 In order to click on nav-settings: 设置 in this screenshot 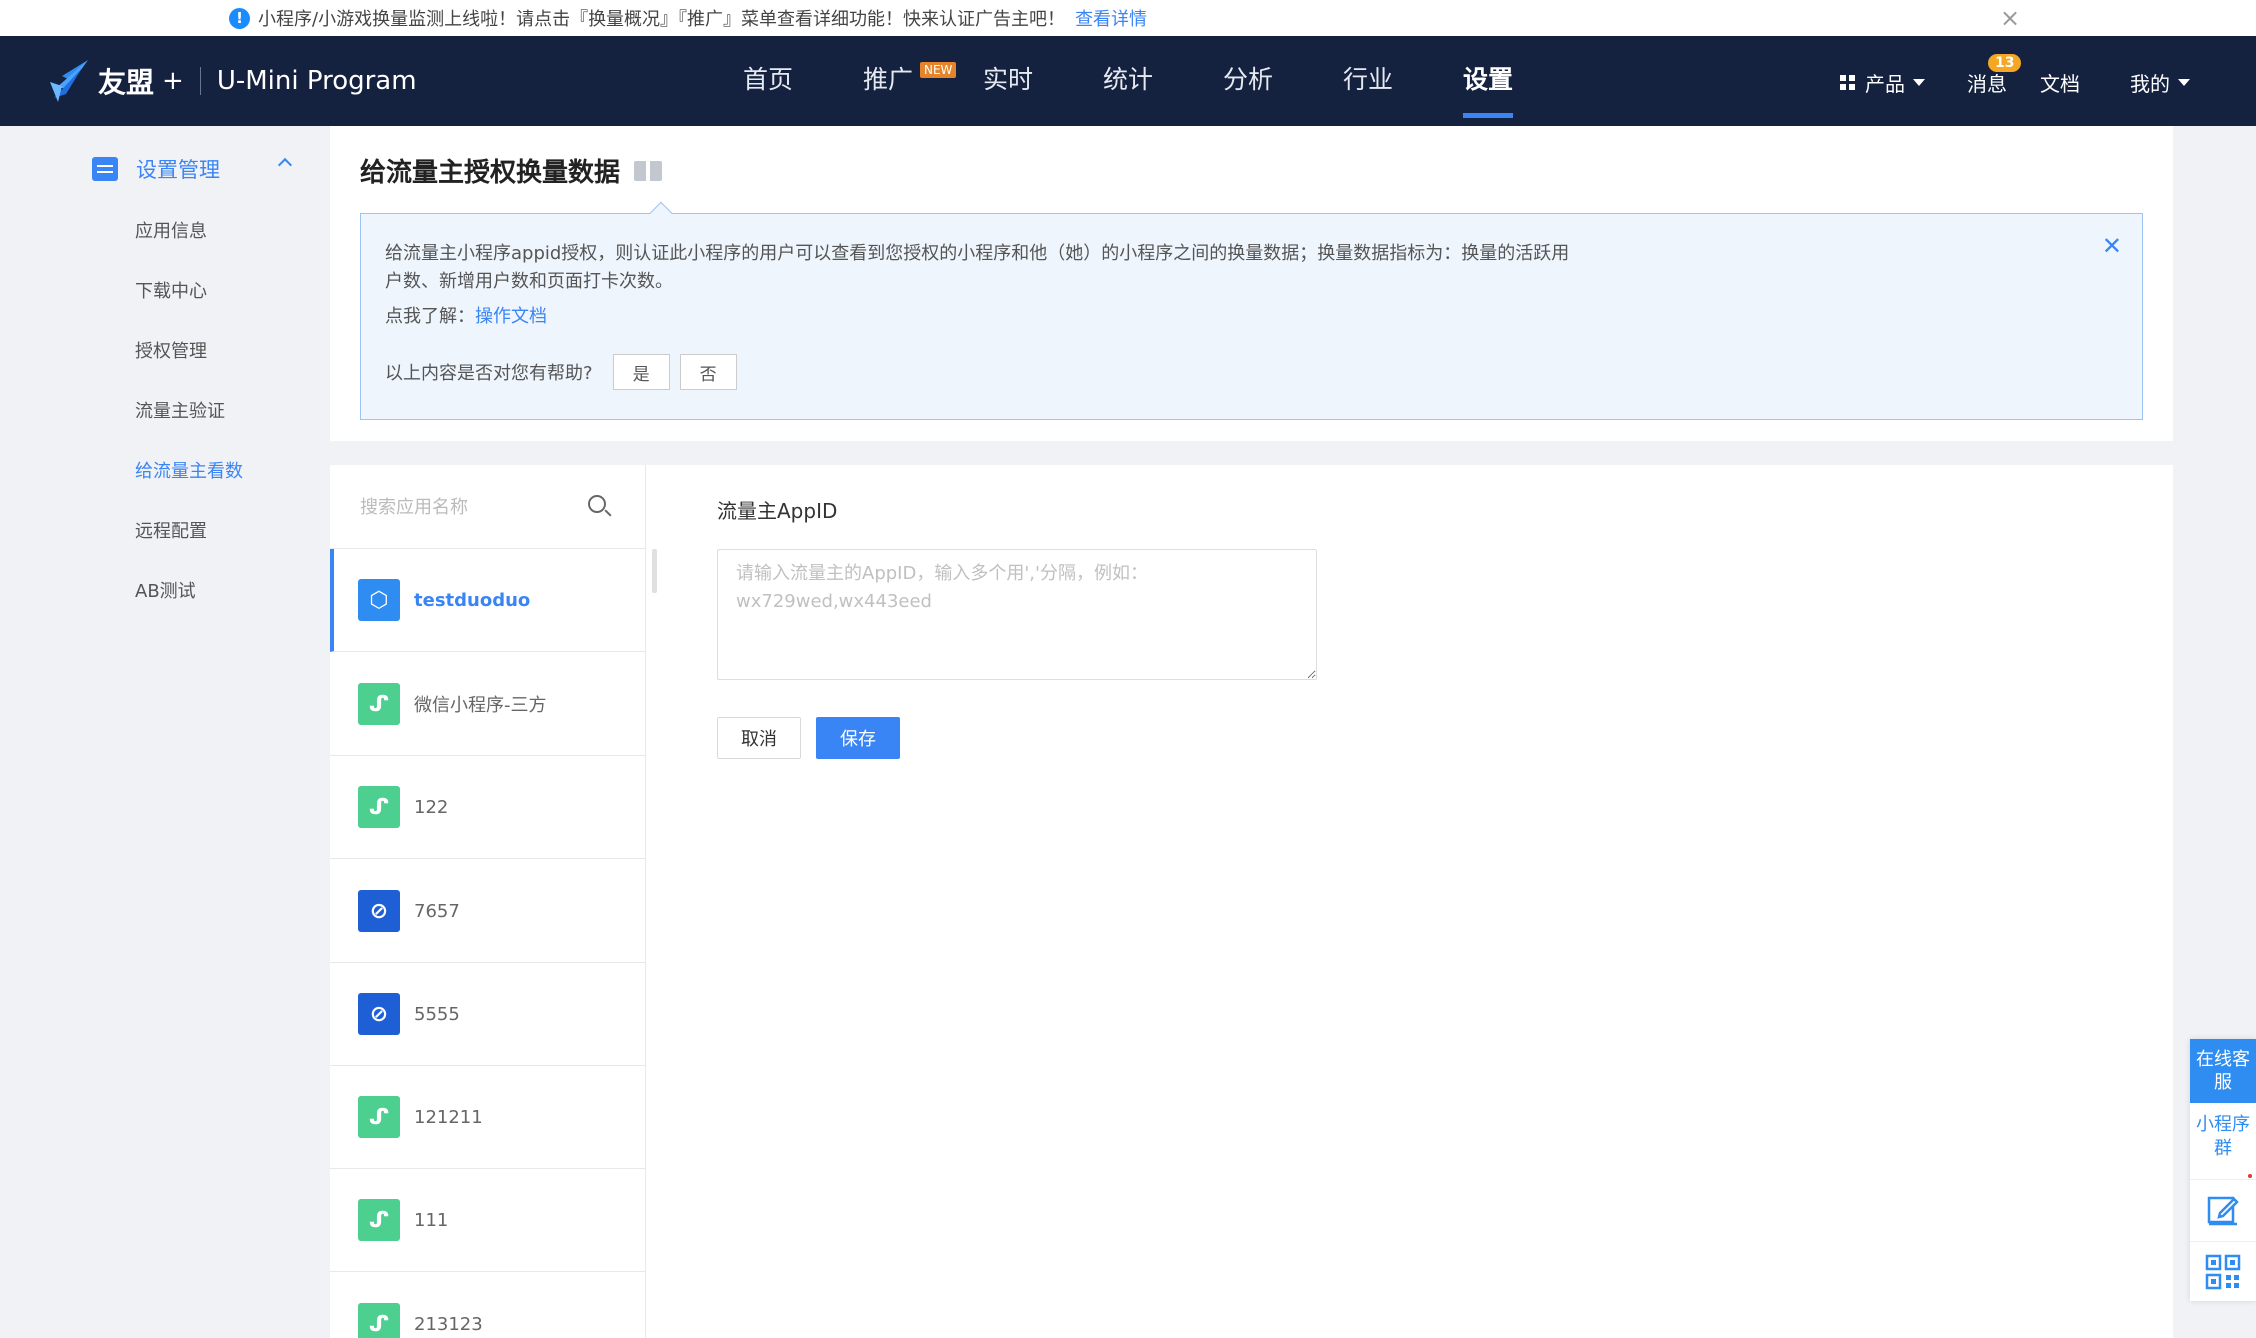, I will do `click(1488, 89)`.